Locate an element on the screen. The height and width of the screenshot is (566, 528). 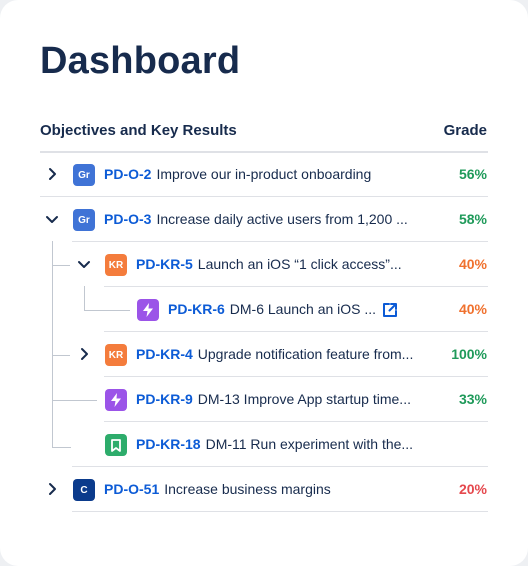
column-header-grade: Grade is located at coordinates (465, 130).